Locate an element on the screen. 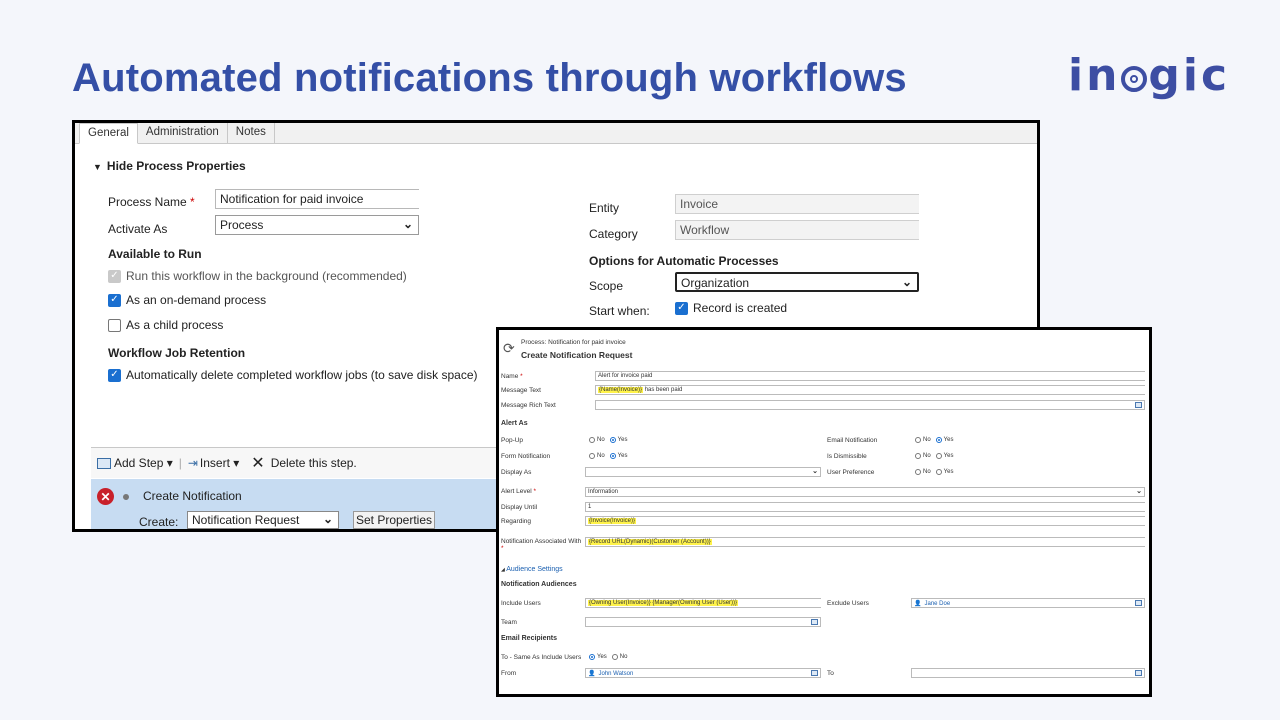 This screenshot has width=1280, height=720. workflow-job-retention-heading: Workflow Job Retention is located at coordinates (177, 353).